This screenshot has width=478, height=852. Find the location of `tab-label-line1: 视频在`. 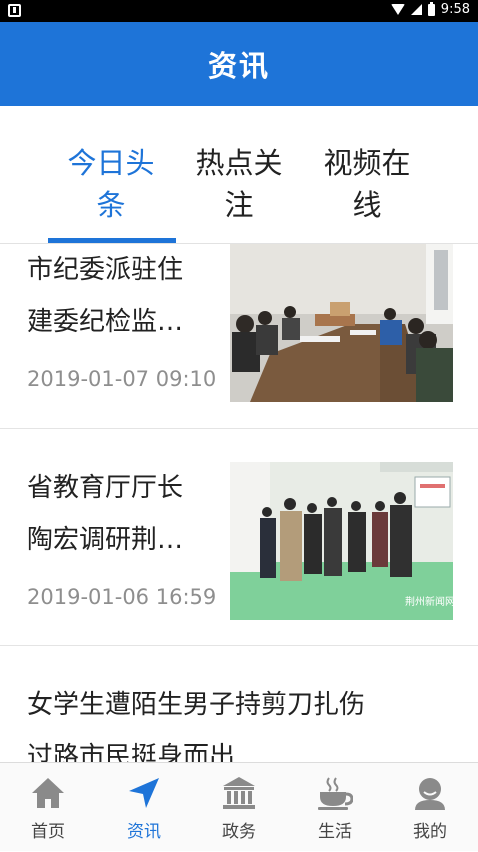

tab-label-line1: 视频在 is located at coordinates (367, 163).